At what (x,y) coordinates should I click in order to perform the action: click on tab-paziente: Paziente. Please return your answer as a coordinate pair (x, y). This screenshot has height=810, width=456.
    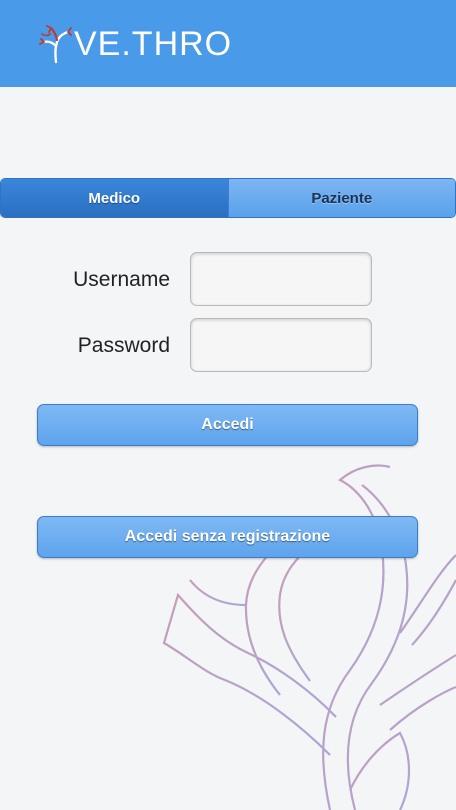
    Looking at the image, I should click on (341, 198).